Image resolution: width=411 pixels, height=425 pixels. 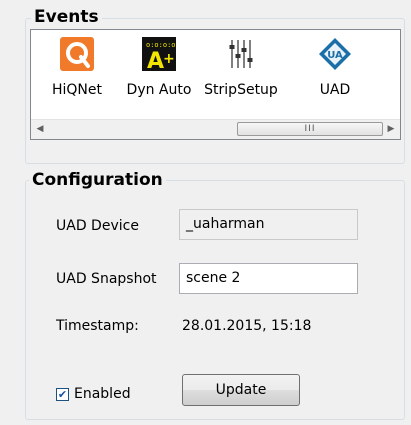 I want to click on svg-text: o:o:o:o, so click(x=161, y=45).